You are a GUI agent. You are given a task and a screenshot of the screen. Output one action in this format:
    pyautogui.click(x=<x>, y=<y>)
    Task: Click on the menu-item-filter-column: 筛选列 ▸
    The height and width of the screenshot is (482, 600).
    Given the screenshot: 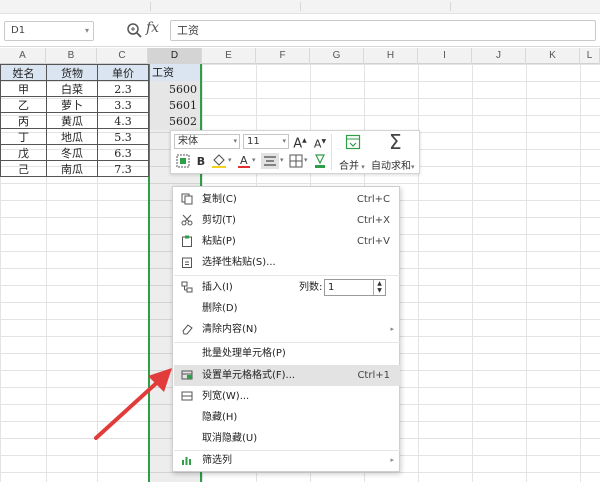 What is the action you would take?
    pyautogui.click(x=287, y=460)
    